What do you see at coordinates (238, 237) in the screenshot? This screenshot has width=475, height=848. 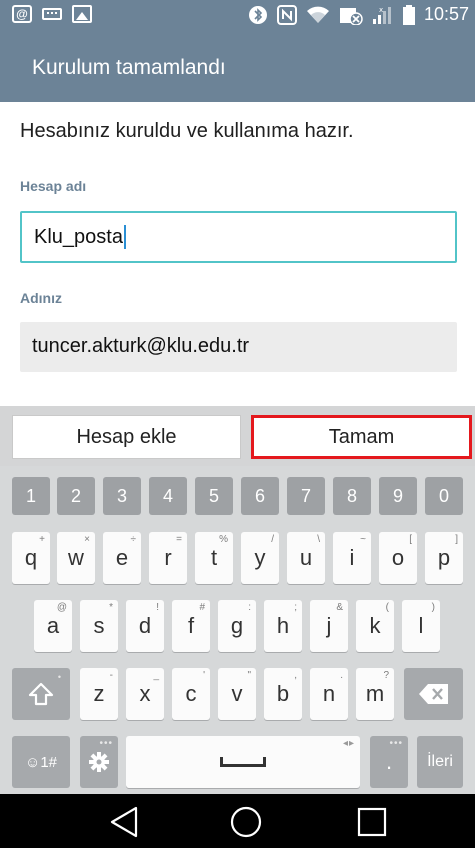 I see `account-name-field: Klu_posta` at bounding box center [238, 237].